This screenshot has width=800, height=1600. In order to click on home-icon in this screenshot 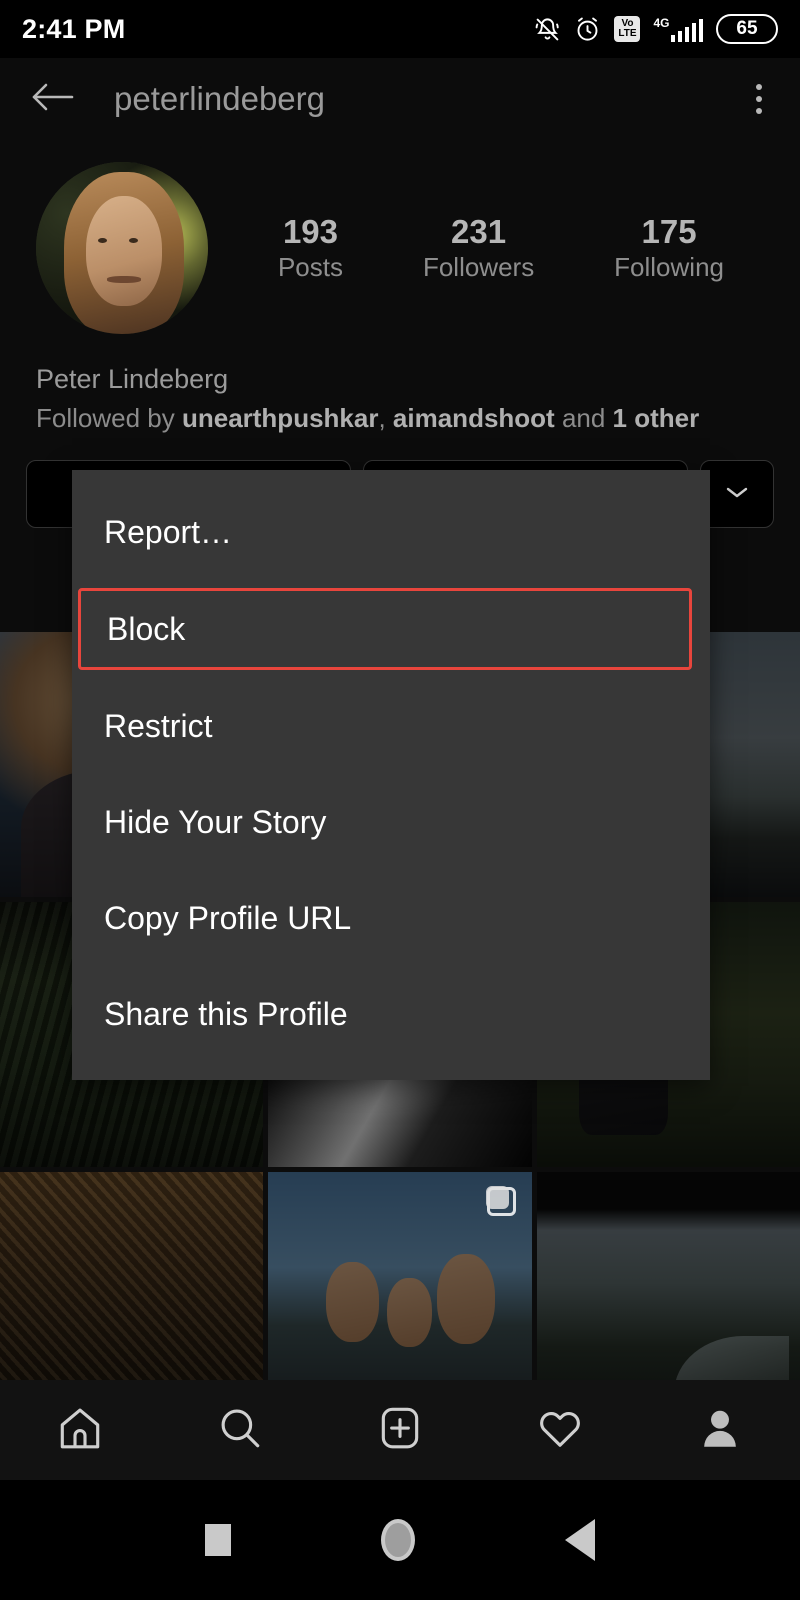, I will do `click(80, 1430)`.